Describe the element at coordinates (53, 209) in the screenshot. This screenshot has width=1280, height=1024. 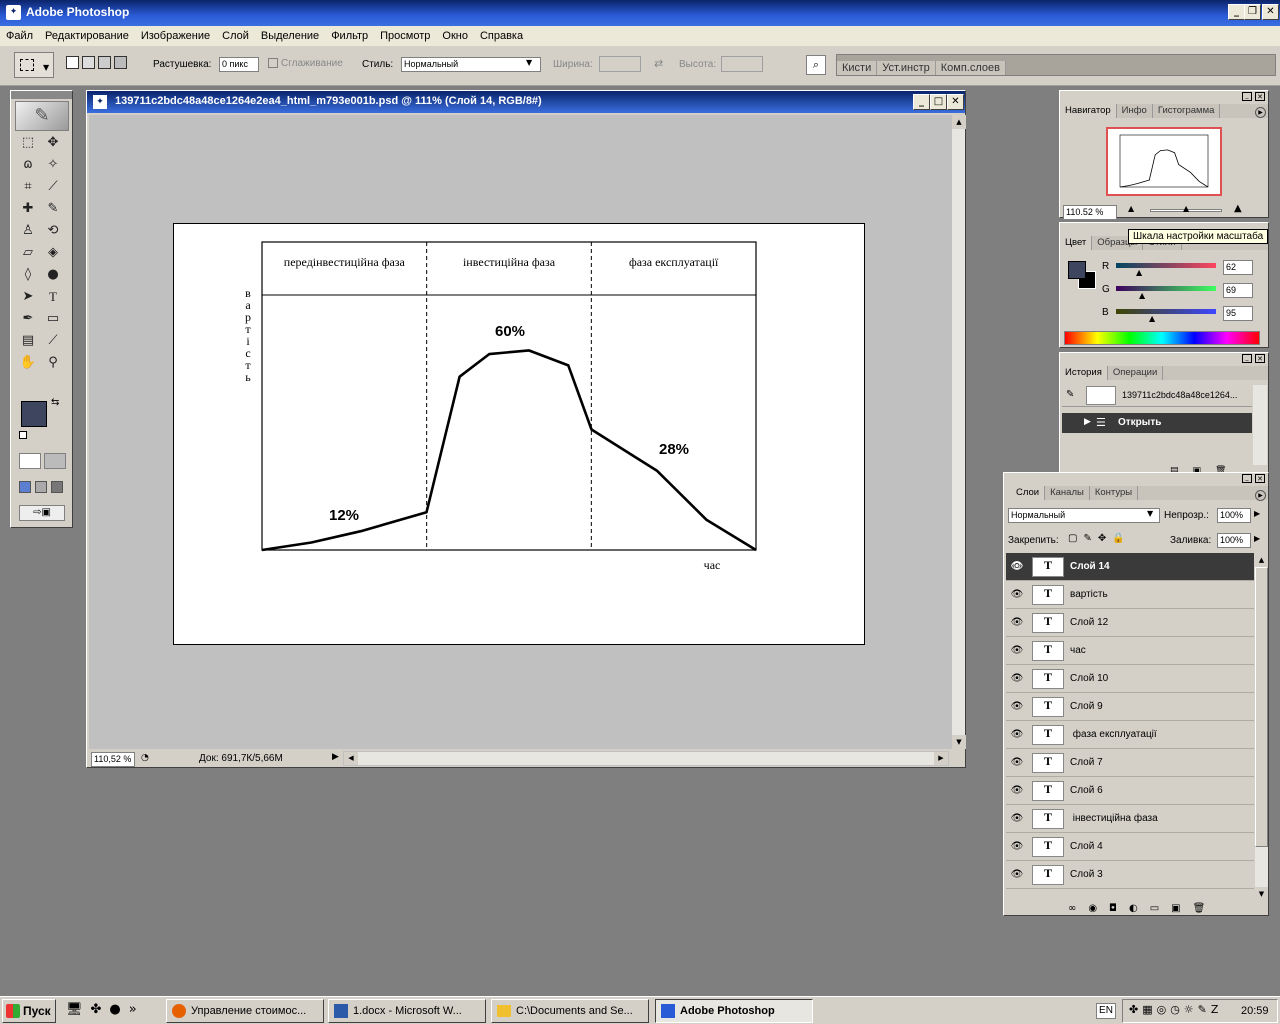
I see `brush-tool-icon: ✎` at that location.